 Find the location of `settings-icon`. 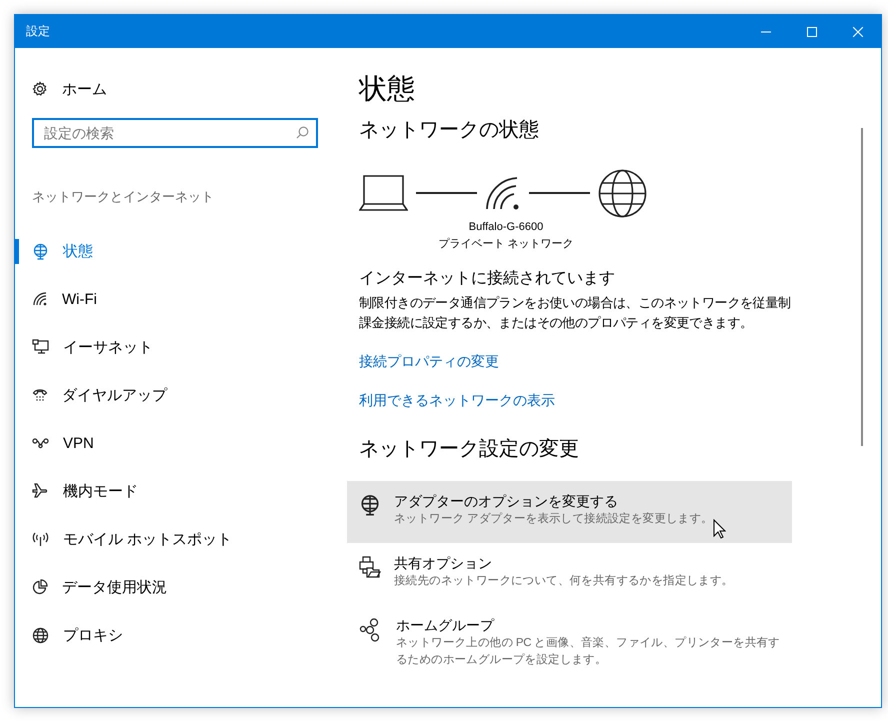

settings-icon is located at coordinates (40, 89).